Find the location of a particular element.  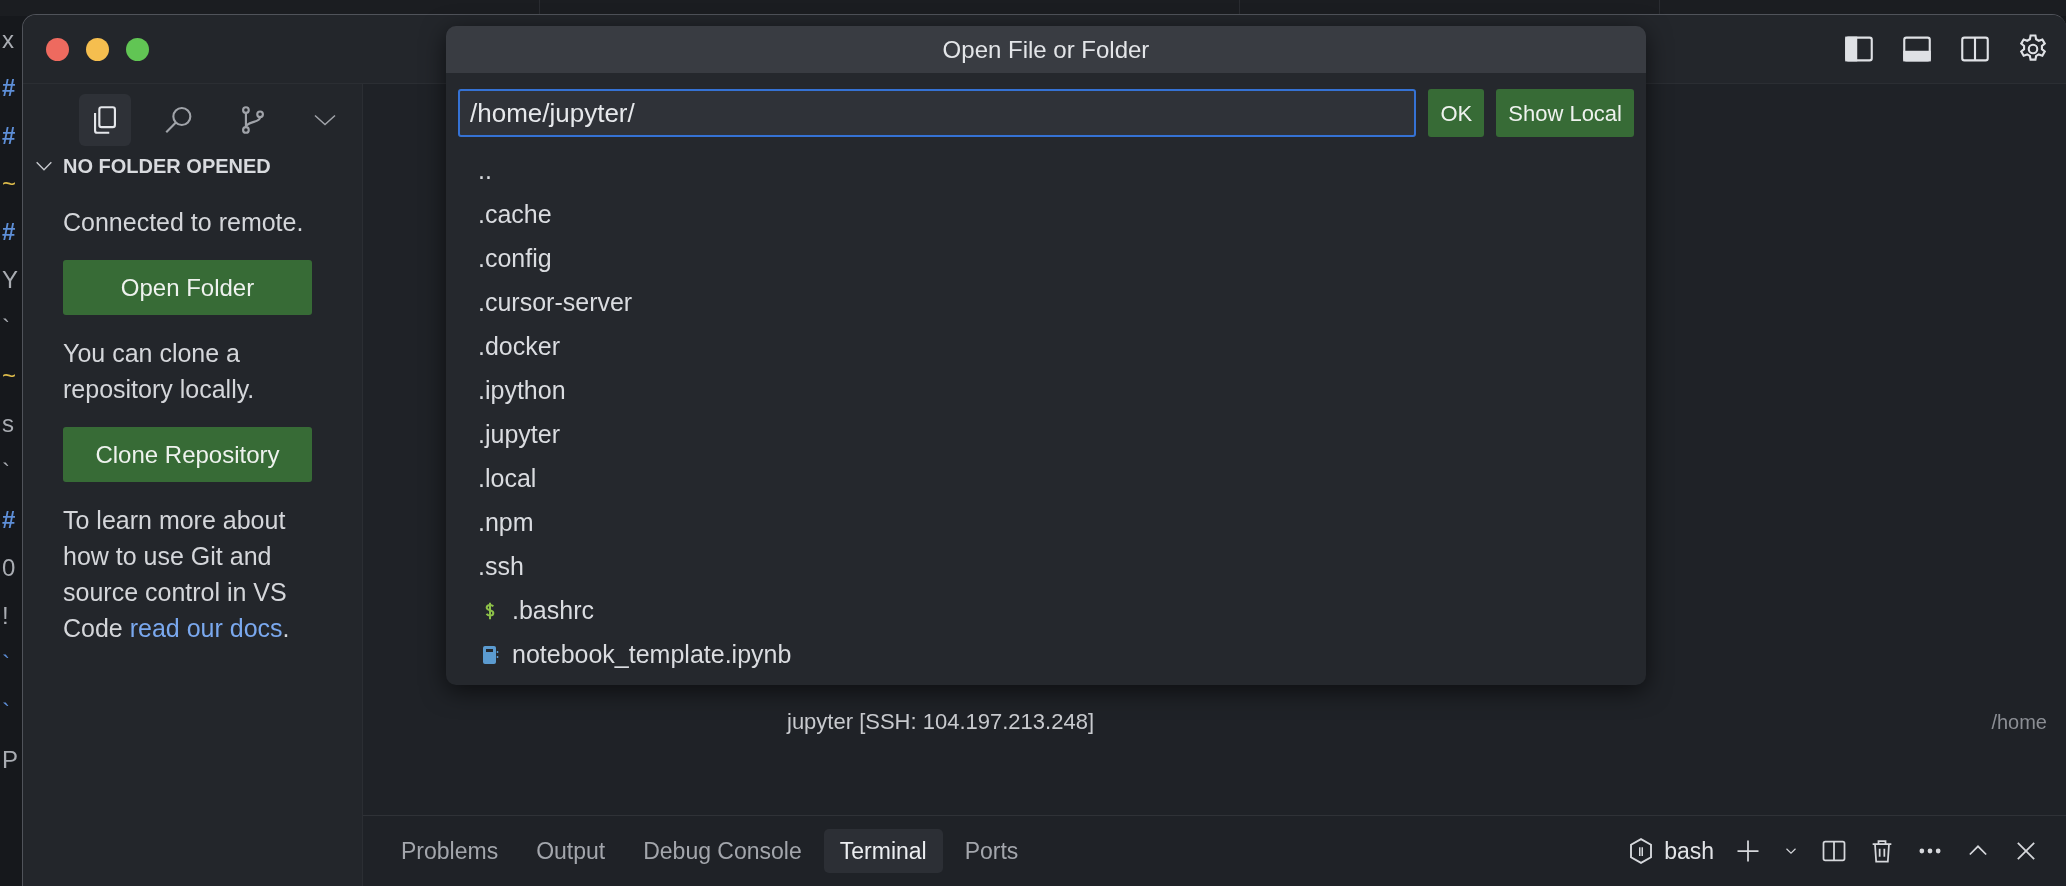

info-text: To learn more about how to use Git and source control in VS Code read our docs. is located at coordinates (177, 574).